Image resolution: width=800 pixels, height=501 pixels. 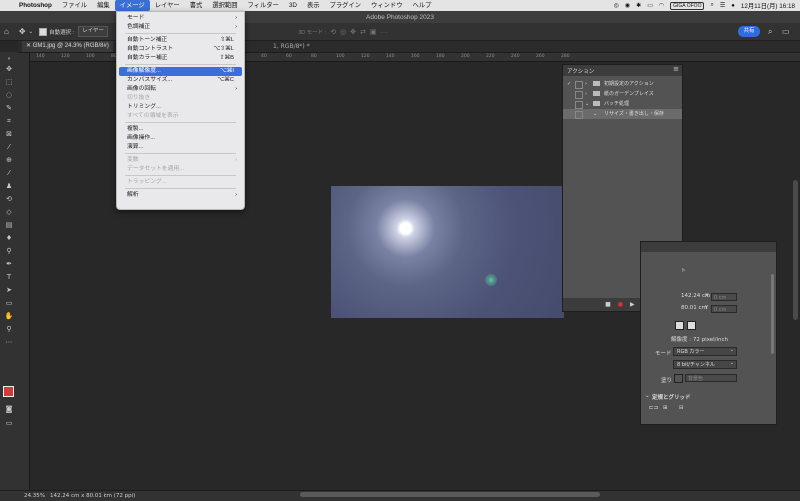 What do you see at coordinates (180, 40) in the screenshot?
I see `menu-item: 自動トーン補正 ⇧⌘L` at bounding box center [180, 40].